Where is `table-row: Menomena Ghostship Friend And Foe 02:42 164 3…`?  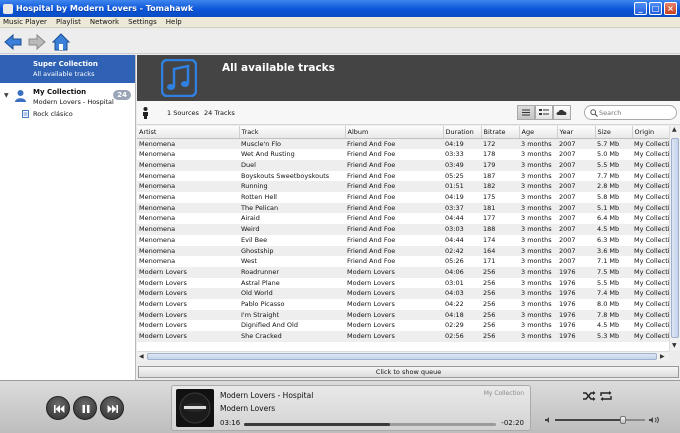
table-row: Menomena Ghostship Friend And Foe 02:42 164 3… is located at coordinates (403, 251).